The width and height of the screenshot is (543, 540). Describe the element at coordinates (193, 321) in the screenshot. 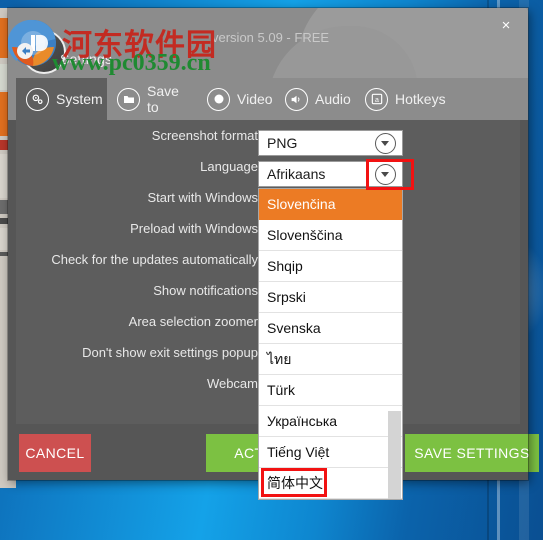

I see `setting-label-area-selection-zoomer: Area selection zoomer` at that location.